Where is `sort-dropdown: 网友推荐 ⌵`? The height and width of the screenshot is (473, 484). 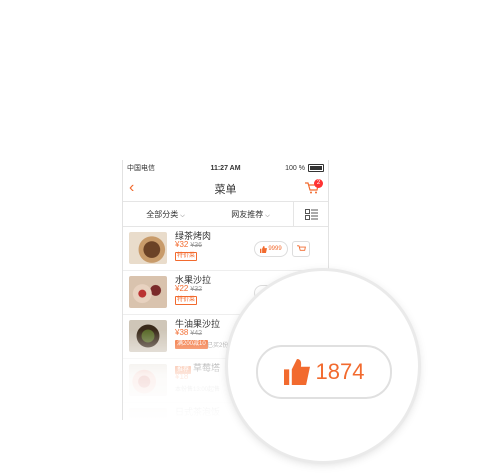 sort-dropdown: 网友推荐 ⌵ is located at coordinates (250, 214).